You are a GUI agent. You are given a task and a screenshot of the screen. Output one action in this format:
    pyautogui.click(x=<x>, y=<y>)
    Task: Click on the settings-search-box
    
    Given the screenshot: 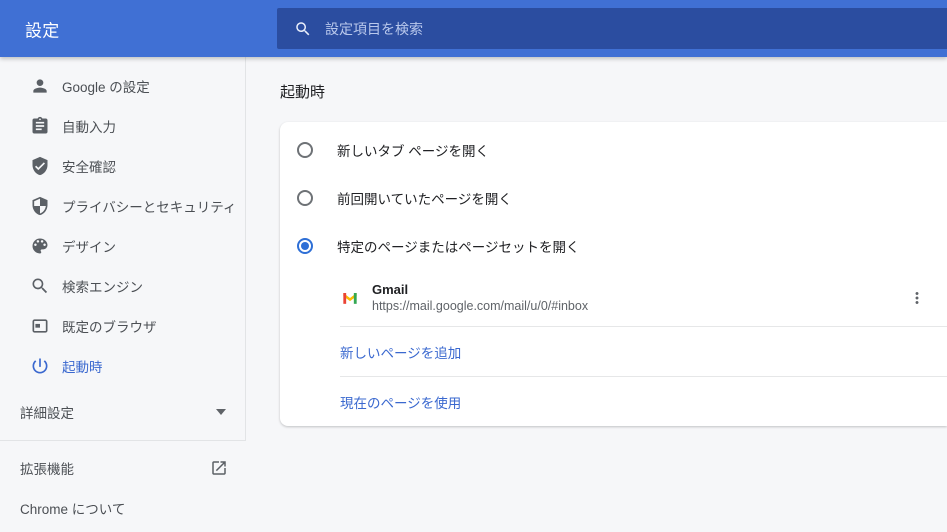 What is the action you would take?
    pyautogui.click(x=612, y=28)
    